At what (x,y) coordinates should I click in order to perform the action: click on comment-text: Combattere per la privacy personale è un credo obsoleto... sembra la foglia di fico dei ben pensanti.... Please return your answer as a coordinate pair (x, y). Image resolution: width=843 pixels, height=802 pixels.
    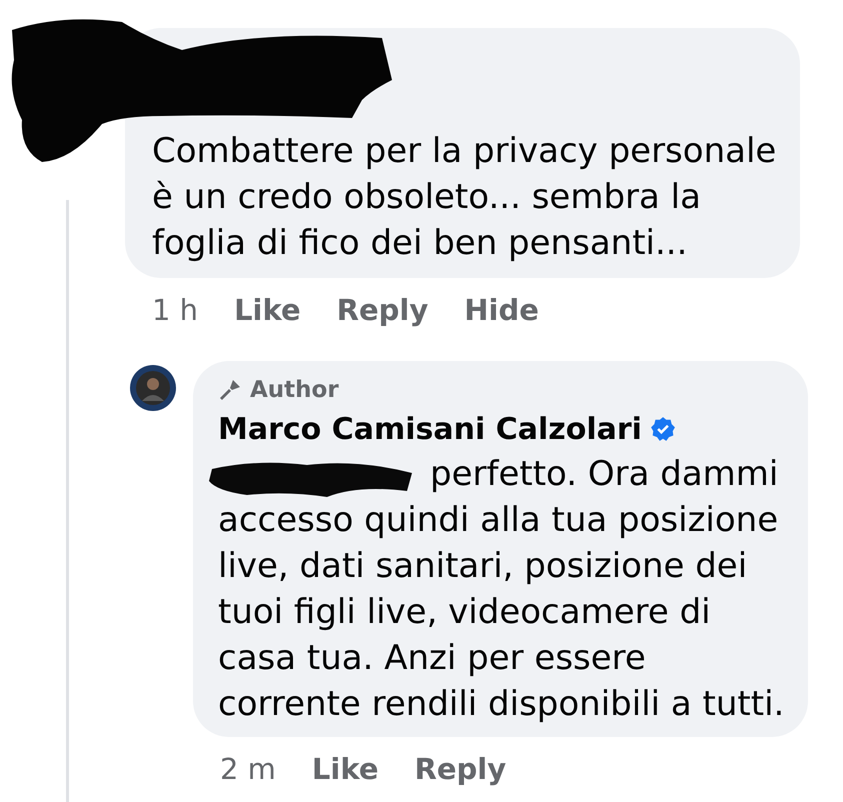
    Looking at the image, I should click on (465, 197).